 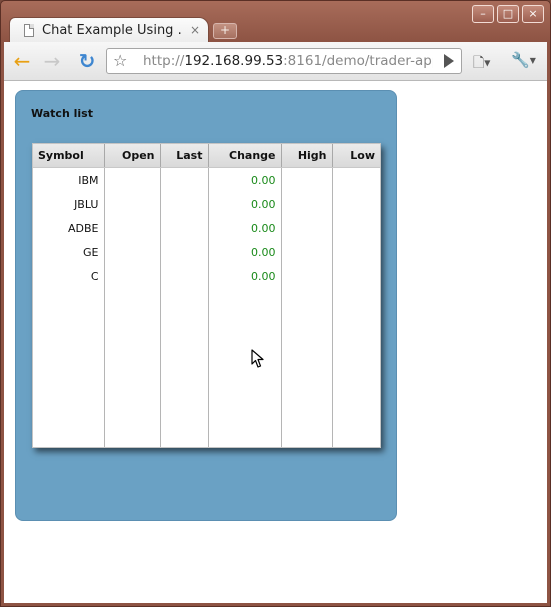 I want to click on column-header-change: Change, so click(x=245, y=156).